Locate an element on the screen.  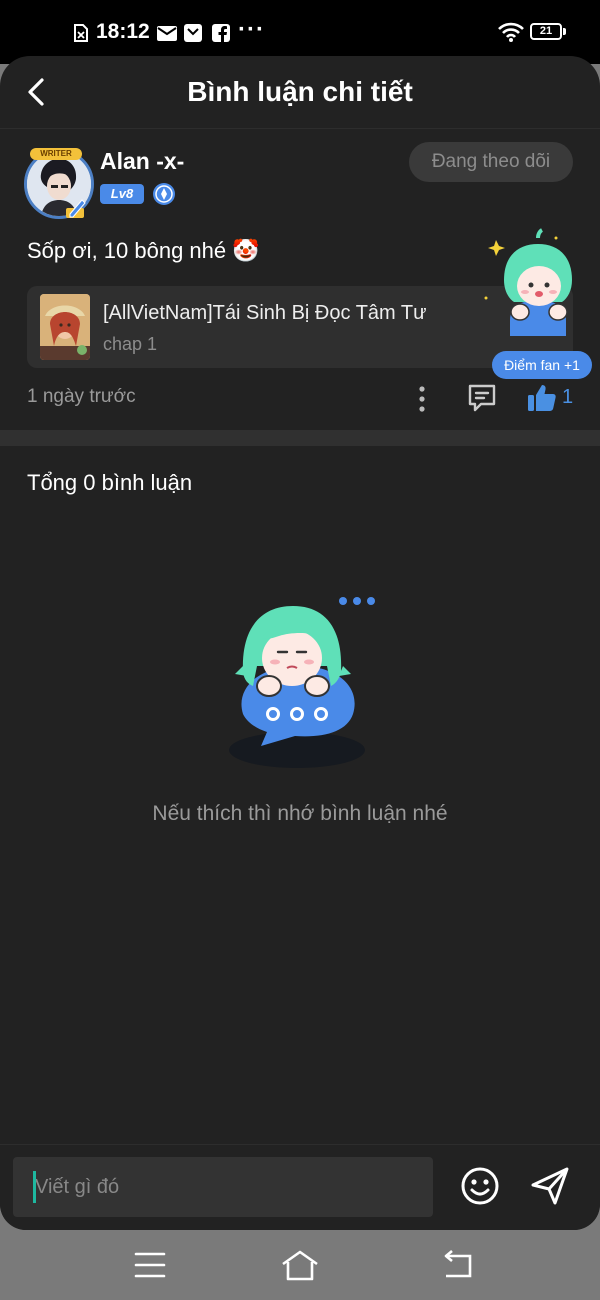
back-nav-icon is located at coordinates (458, 1265).